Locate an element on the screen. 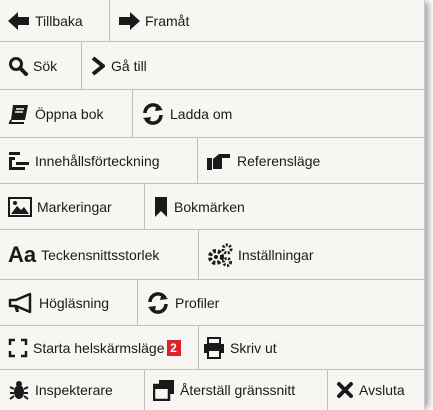 This screenshot has height=410, width=433. highlights-button: Markeringar is located at coordinates (72, 206).